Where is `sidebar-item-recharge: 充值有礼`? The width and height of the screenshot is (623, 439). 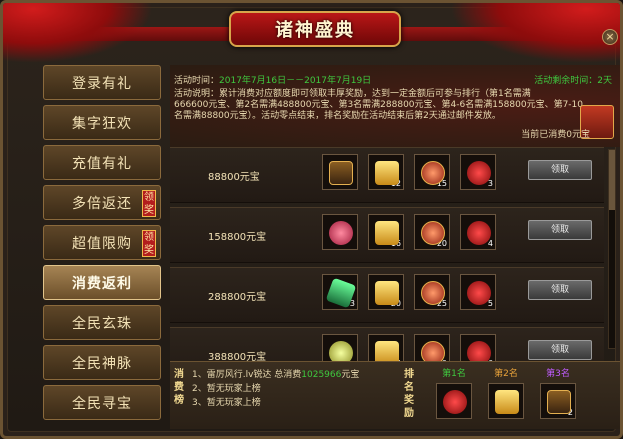 sidebar-item-recharge: 充值有礼 is located at coordinates (102, 162).